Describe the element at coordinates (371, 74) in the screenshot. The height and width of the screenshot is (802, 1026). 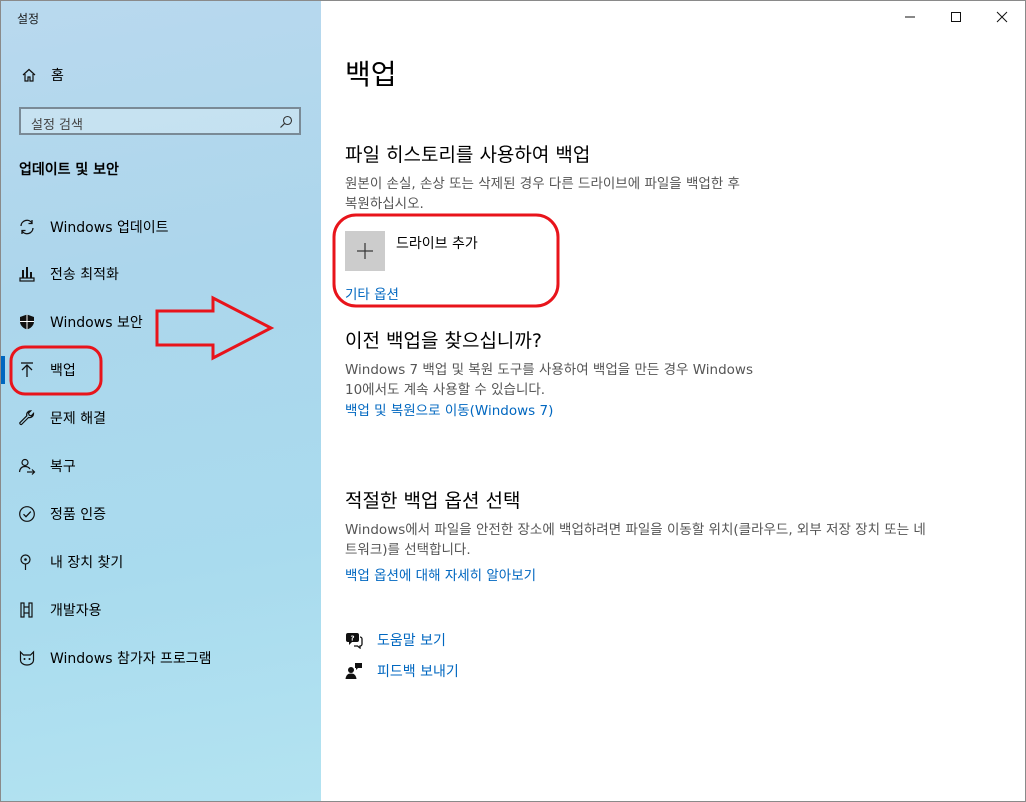
I see `page-title: 백업` at that location.